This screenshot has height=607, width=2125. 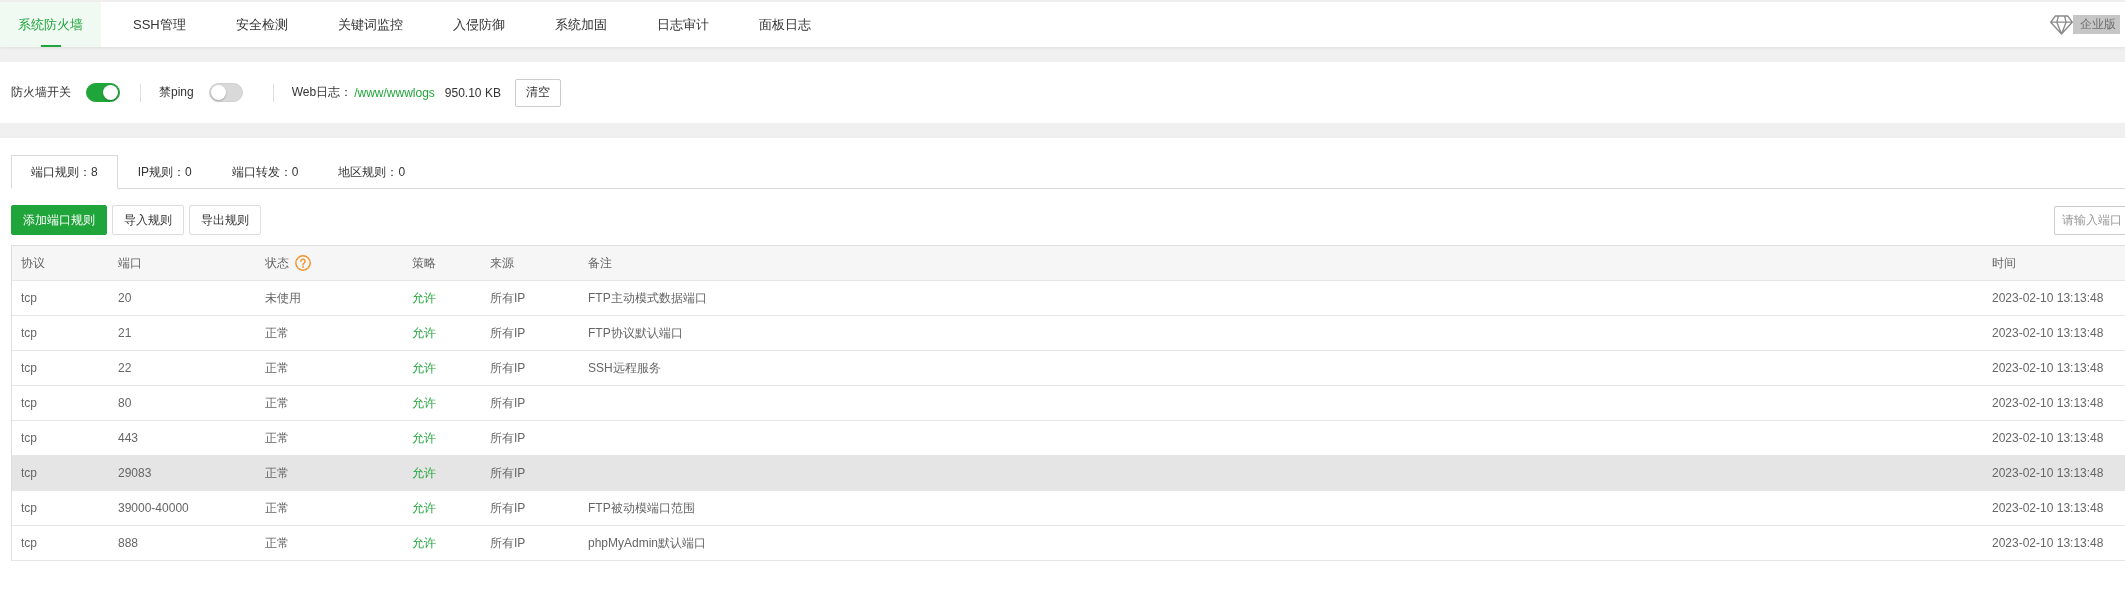 What do you see at coordinates (125, 403) in the screenshot?
I see `table-cell-text: 80` at bounding box center [125, 403].